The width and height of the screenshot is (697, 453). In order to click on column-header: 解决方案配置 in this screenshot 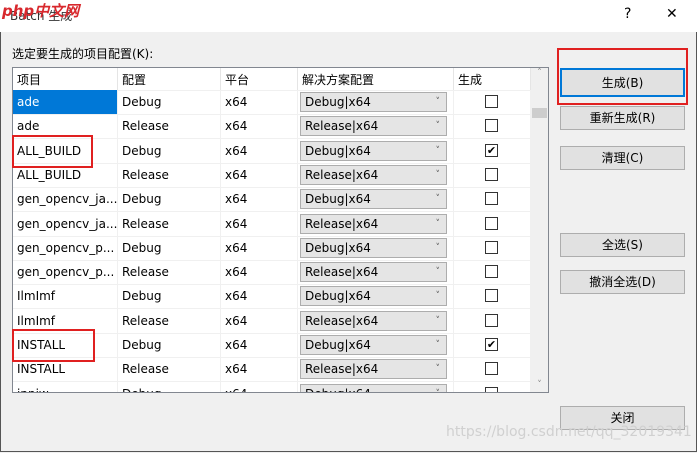, I will do `click(376, 80)`.